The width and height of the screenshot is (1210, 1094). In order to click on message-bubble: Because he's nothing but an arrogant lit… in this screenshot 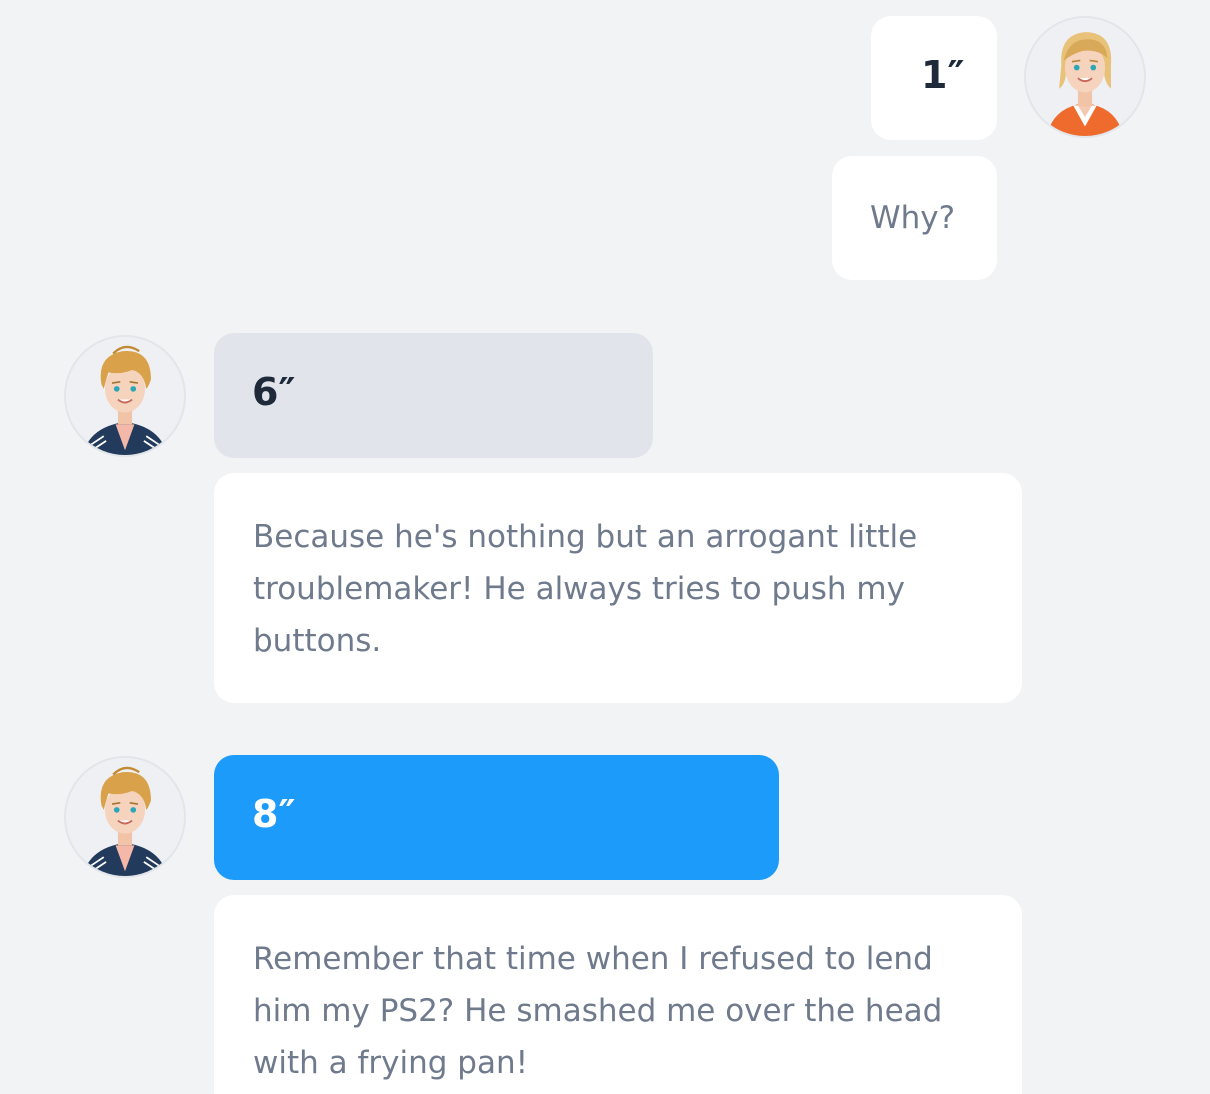, I will do `click(618, 588)`.